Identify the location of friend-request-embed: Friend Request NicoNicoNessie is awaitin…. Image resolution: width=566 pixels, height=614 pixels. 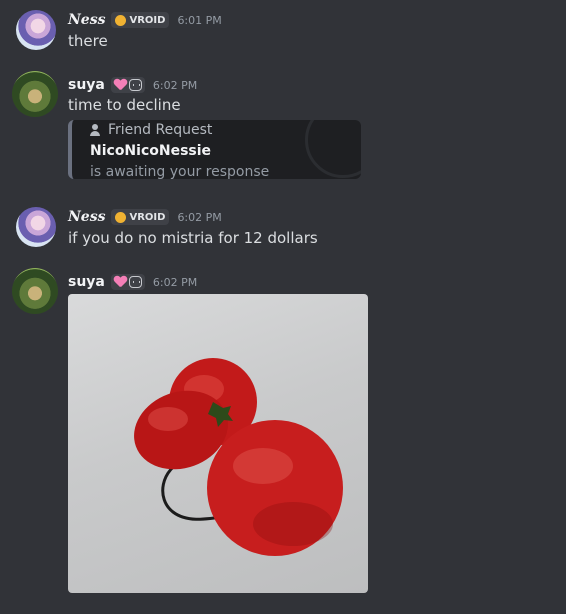
(214, 149).